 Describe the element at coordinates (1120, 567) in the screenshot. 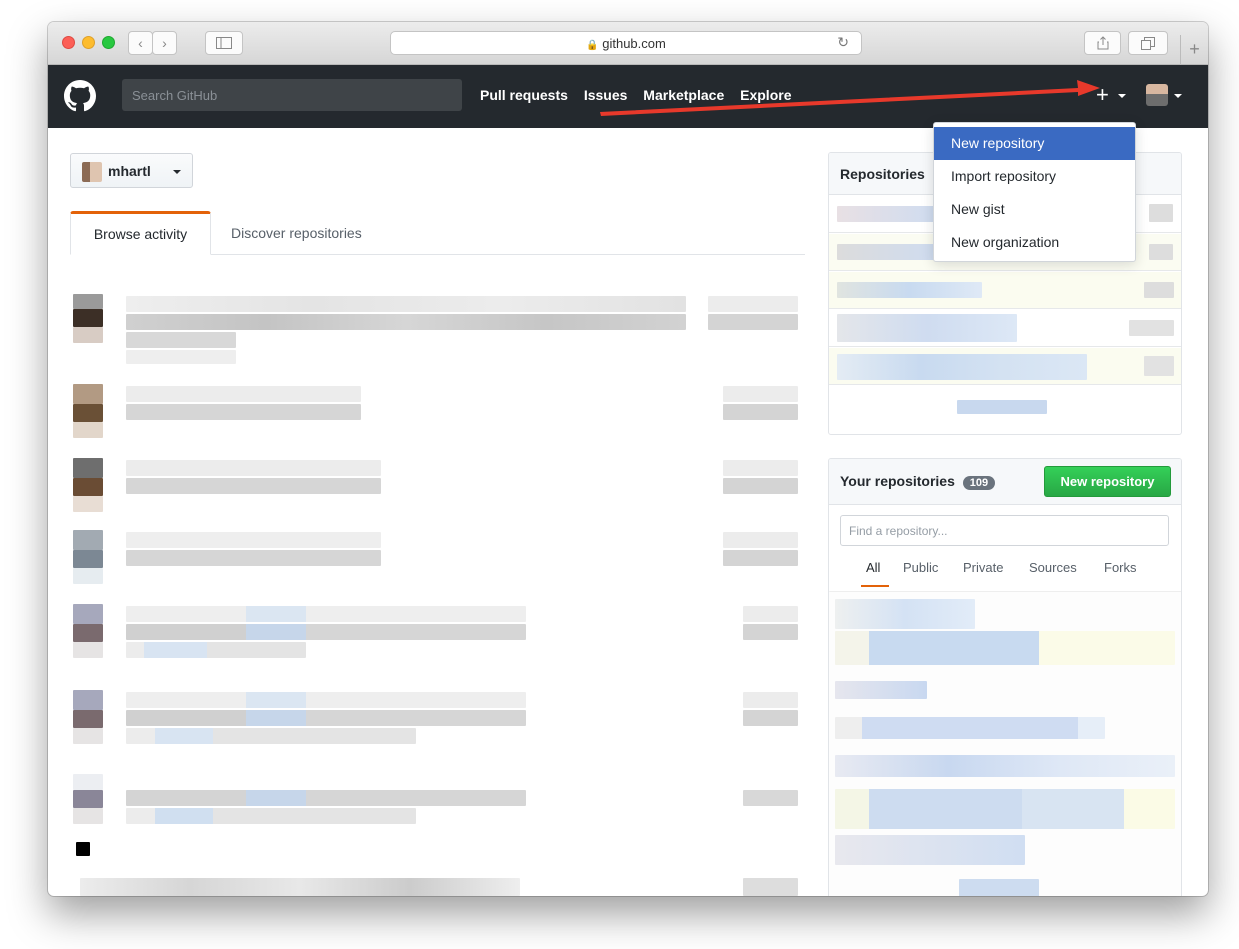

I see `filter-forks: Forks` at that location.